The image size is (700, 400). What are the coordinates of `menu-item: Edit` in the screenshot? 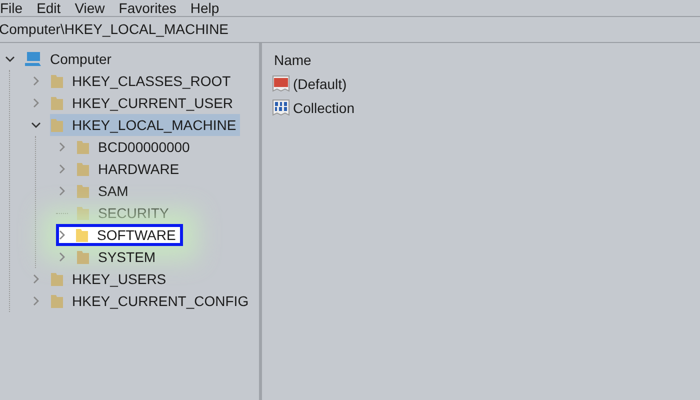 It's located at (48, 8).